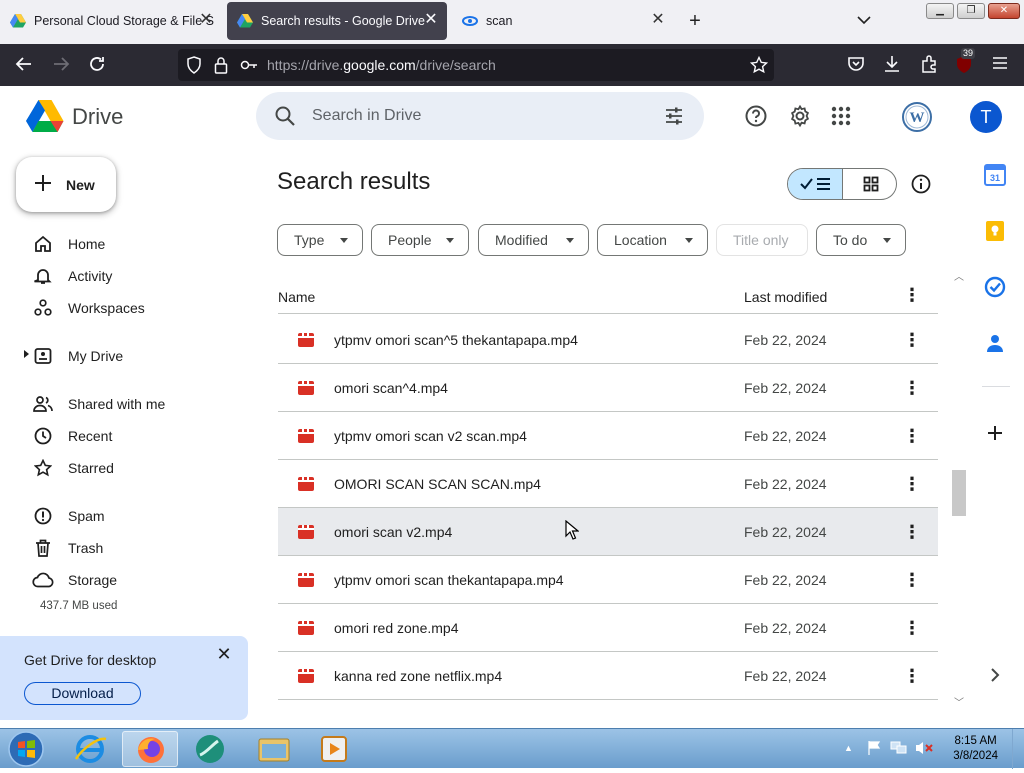 The width and height of the screenshot is (1024, 773). I want to click on tab-scan: scan ✕, so click(563, 21).